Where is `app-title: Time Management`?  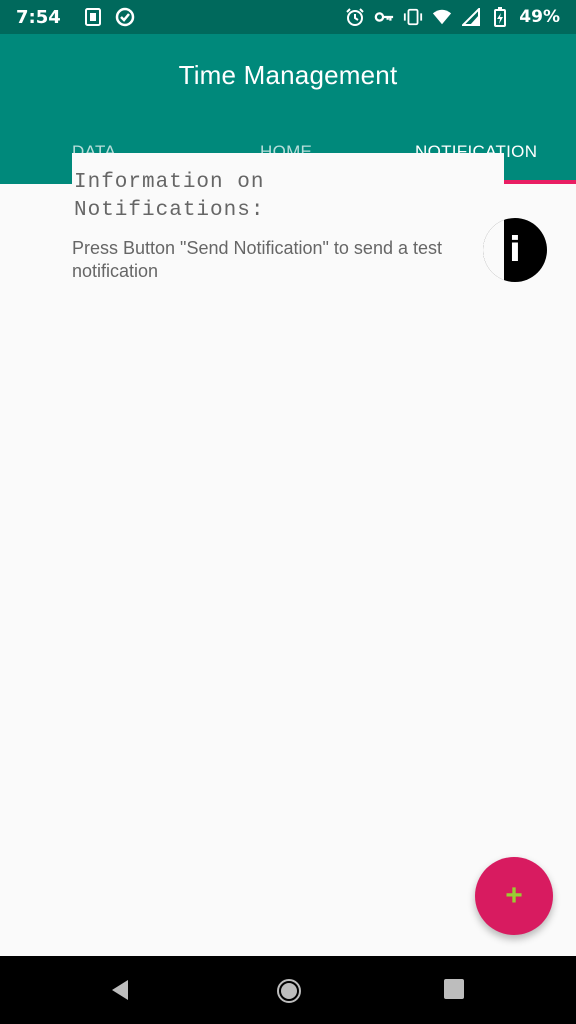 app-title: Time Management is located at coordinates (288, 75).